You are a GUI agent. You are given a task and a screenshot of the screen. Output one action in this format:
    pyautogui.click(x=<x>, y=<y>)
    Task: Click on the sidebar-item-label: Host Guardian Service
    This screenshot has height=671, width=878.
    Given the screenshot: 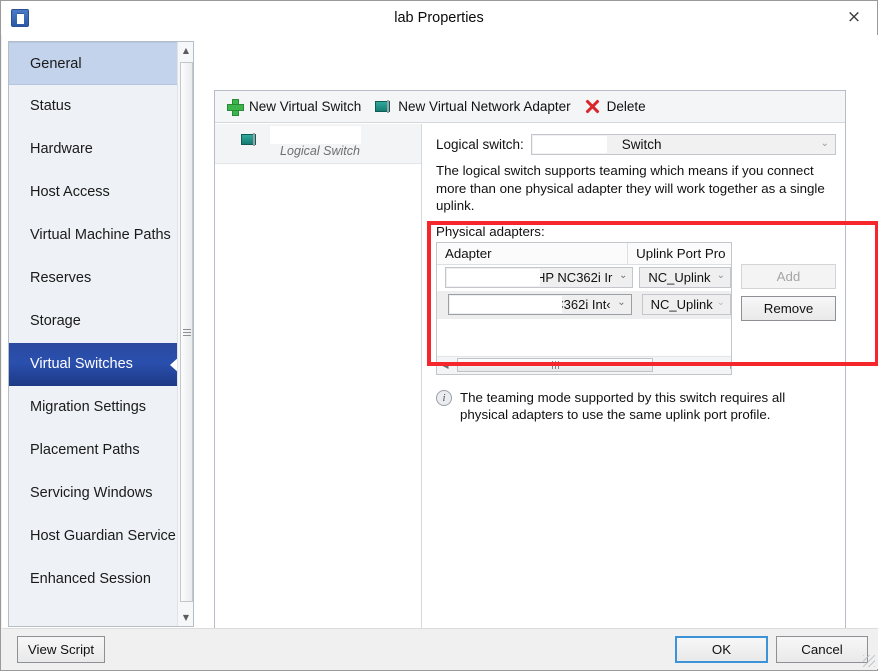 What is the action you would take?
    pyautogui.click(x=103, y=536)
    